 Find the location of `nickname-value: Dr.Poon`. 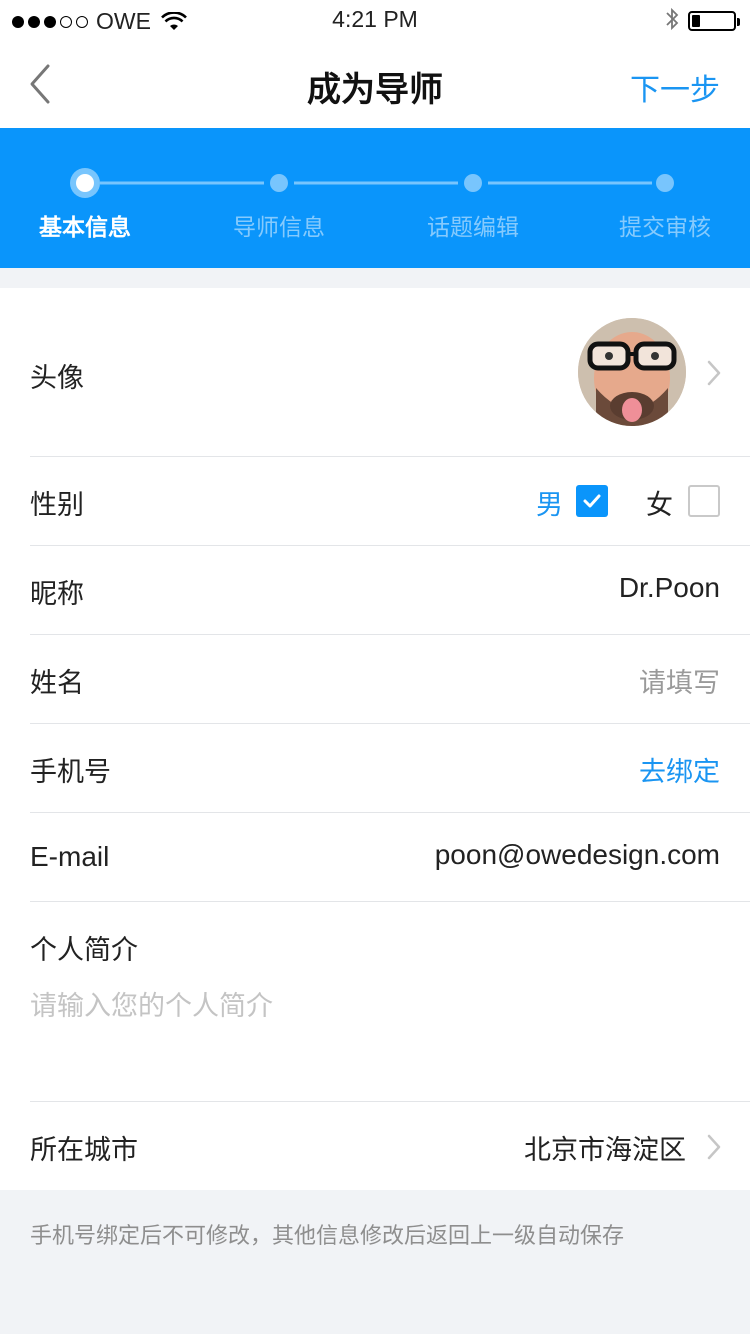

nickname-value: Dr.Poon is located at coordinates (669, 588).